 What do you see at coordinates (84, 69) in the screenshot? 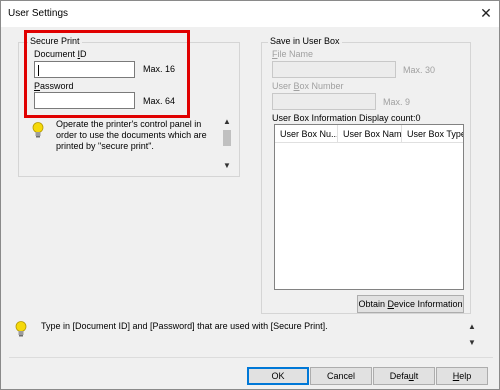
I see `document-id-input` at bounding box center [84, 69].